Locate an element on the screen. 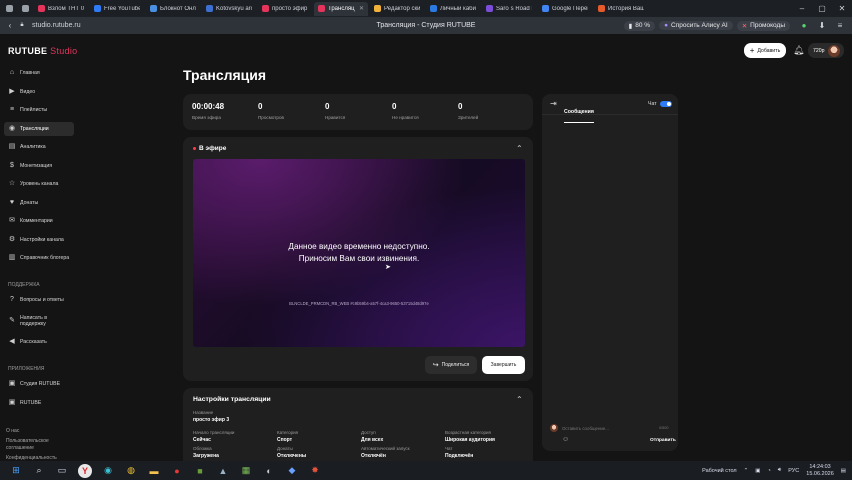 The image size is (852, 480). sidebar-item: ✎ Написать в поддержку is located at coordinates (39, 321).